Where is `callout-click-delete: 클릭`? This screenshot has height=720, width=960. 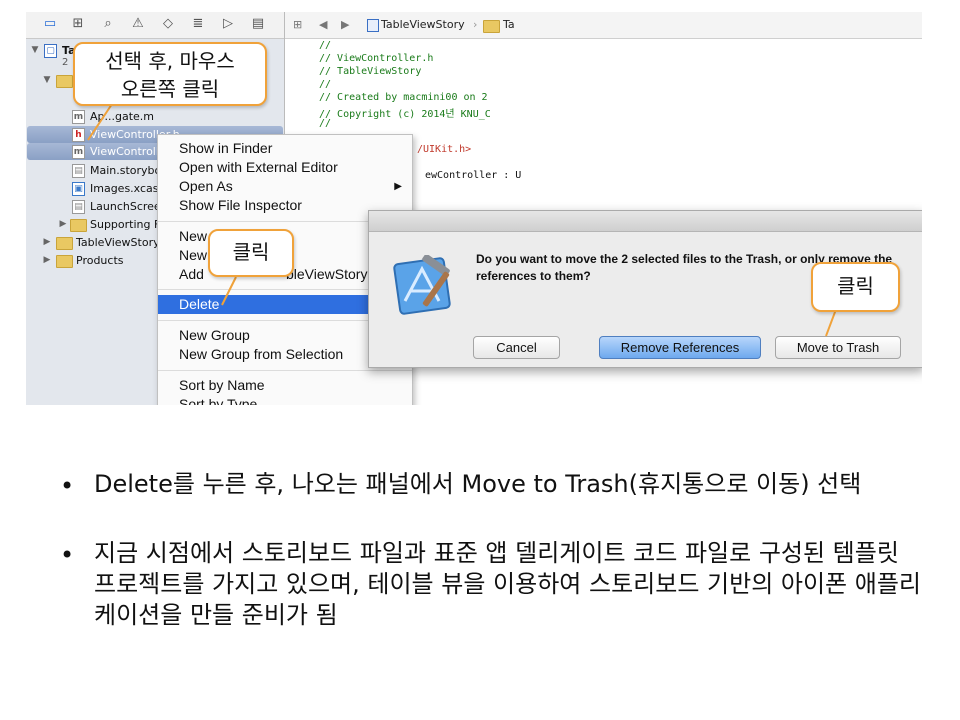
callout-click-delete: 클릭 is located at coordinates (251, 253).